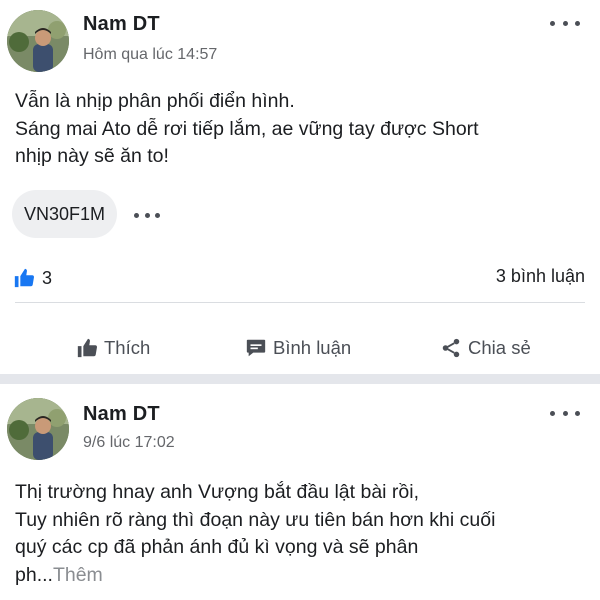 The width and height of the screenshot is (600, 600). What do you see at coordinates (499, 347) in the screenshot?
I see `share-label: Chia sẻ` at bounding box center [499, 347].